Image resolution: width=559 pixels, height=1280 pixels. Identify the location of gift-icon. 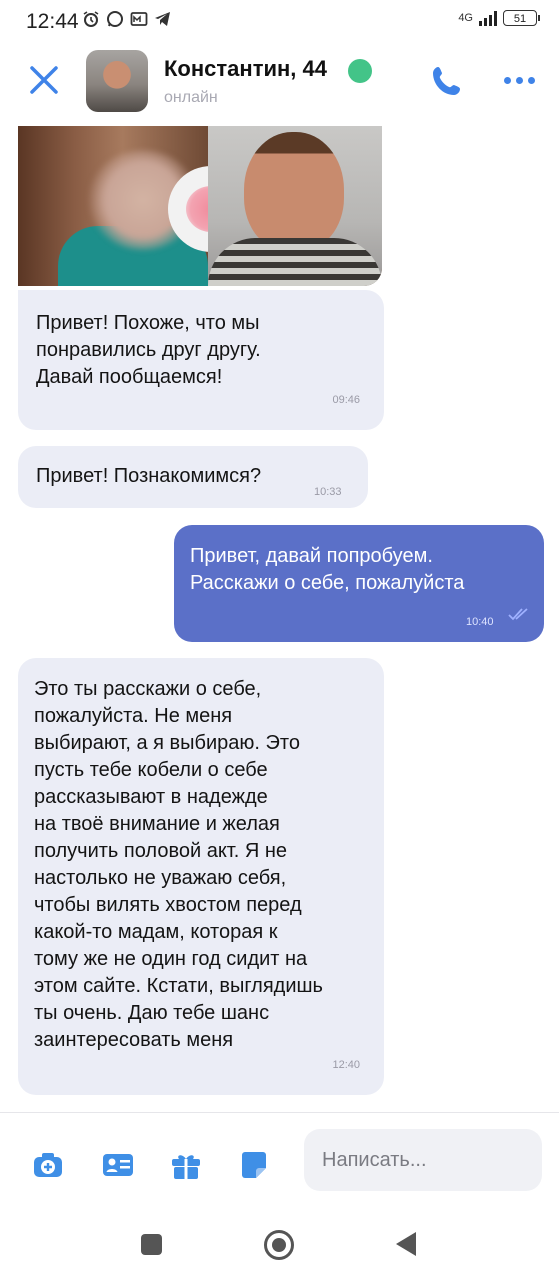
(186, 1165).